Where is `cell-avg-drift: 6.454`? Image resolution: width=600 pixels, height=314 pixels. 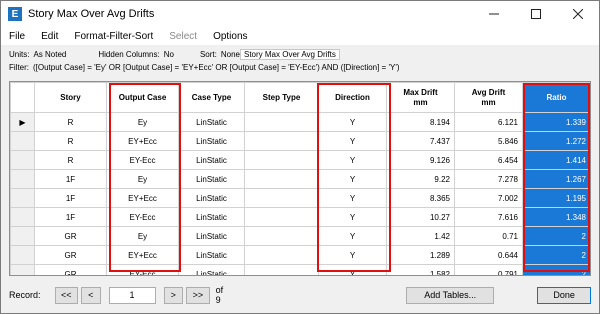
cell-avg-drift: 6.454 is located at coordinates (488, 160).